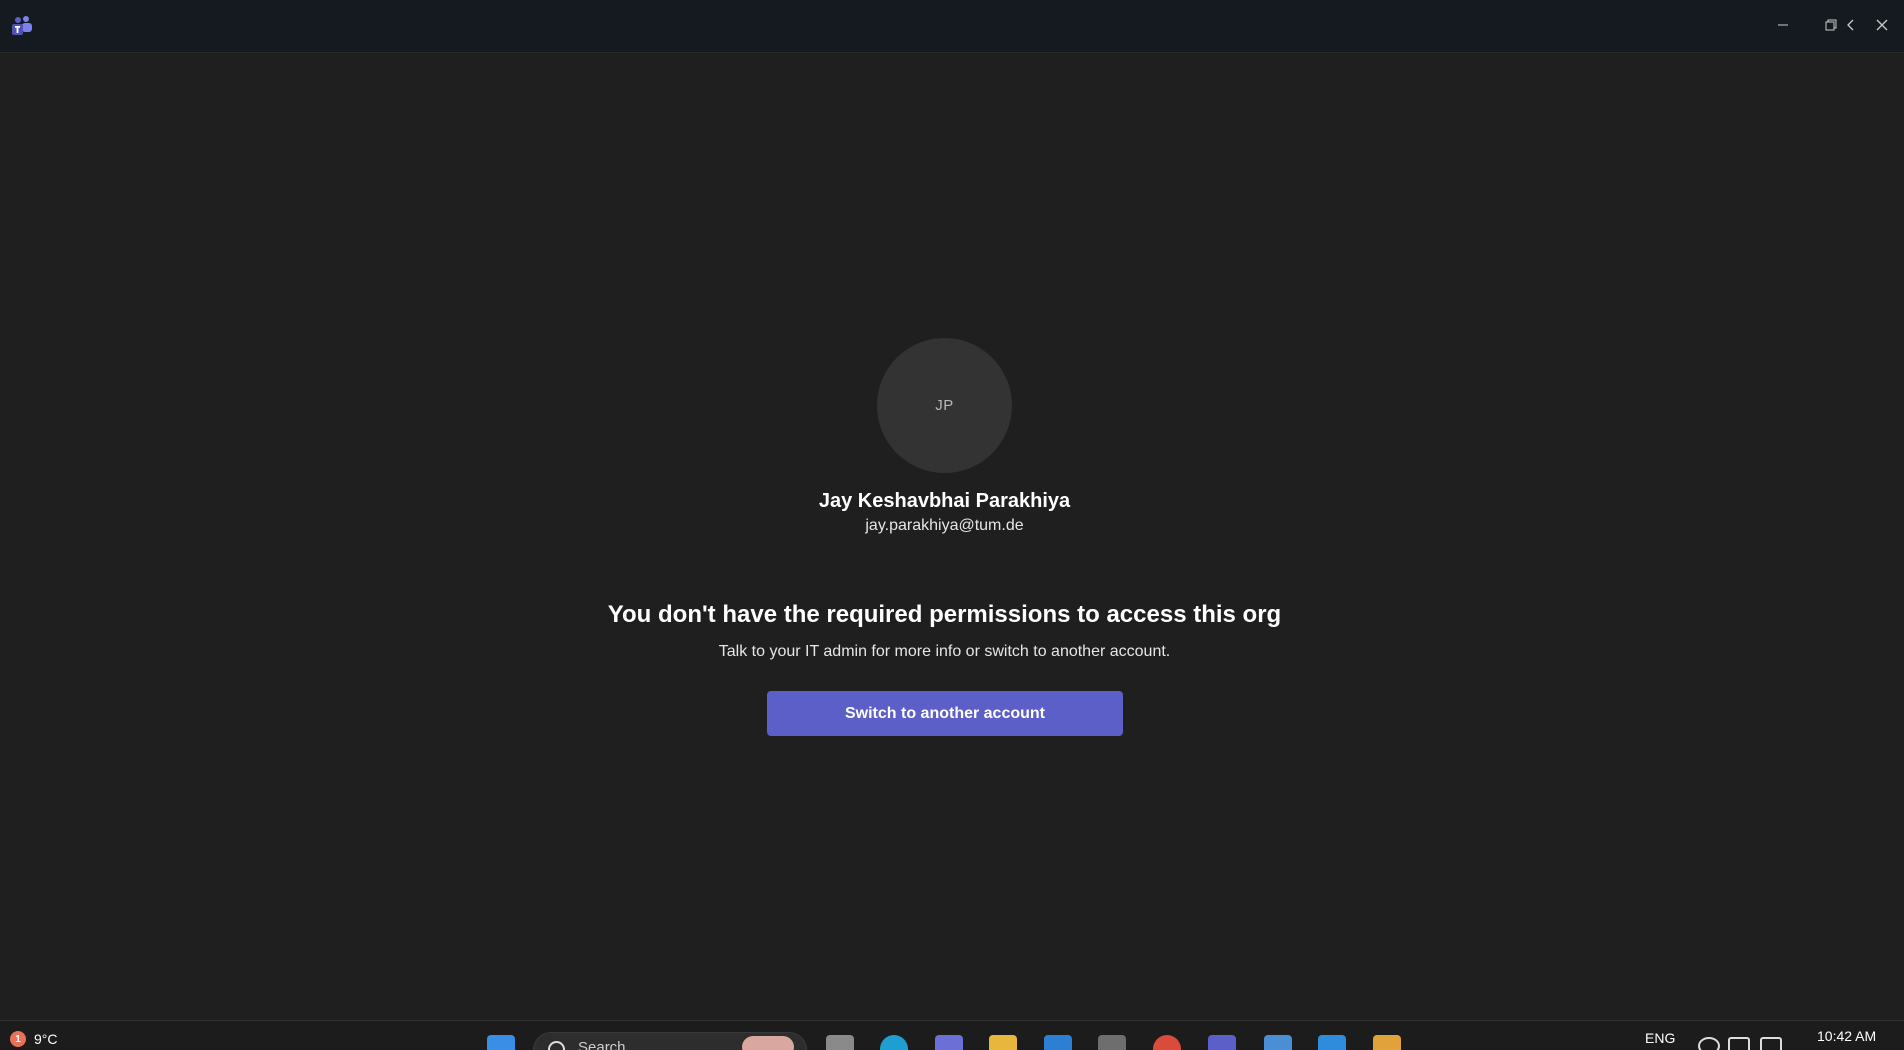  Describe the element at coordinates (1831, 25) in the screenshot. I see `restore-icon` at that location.